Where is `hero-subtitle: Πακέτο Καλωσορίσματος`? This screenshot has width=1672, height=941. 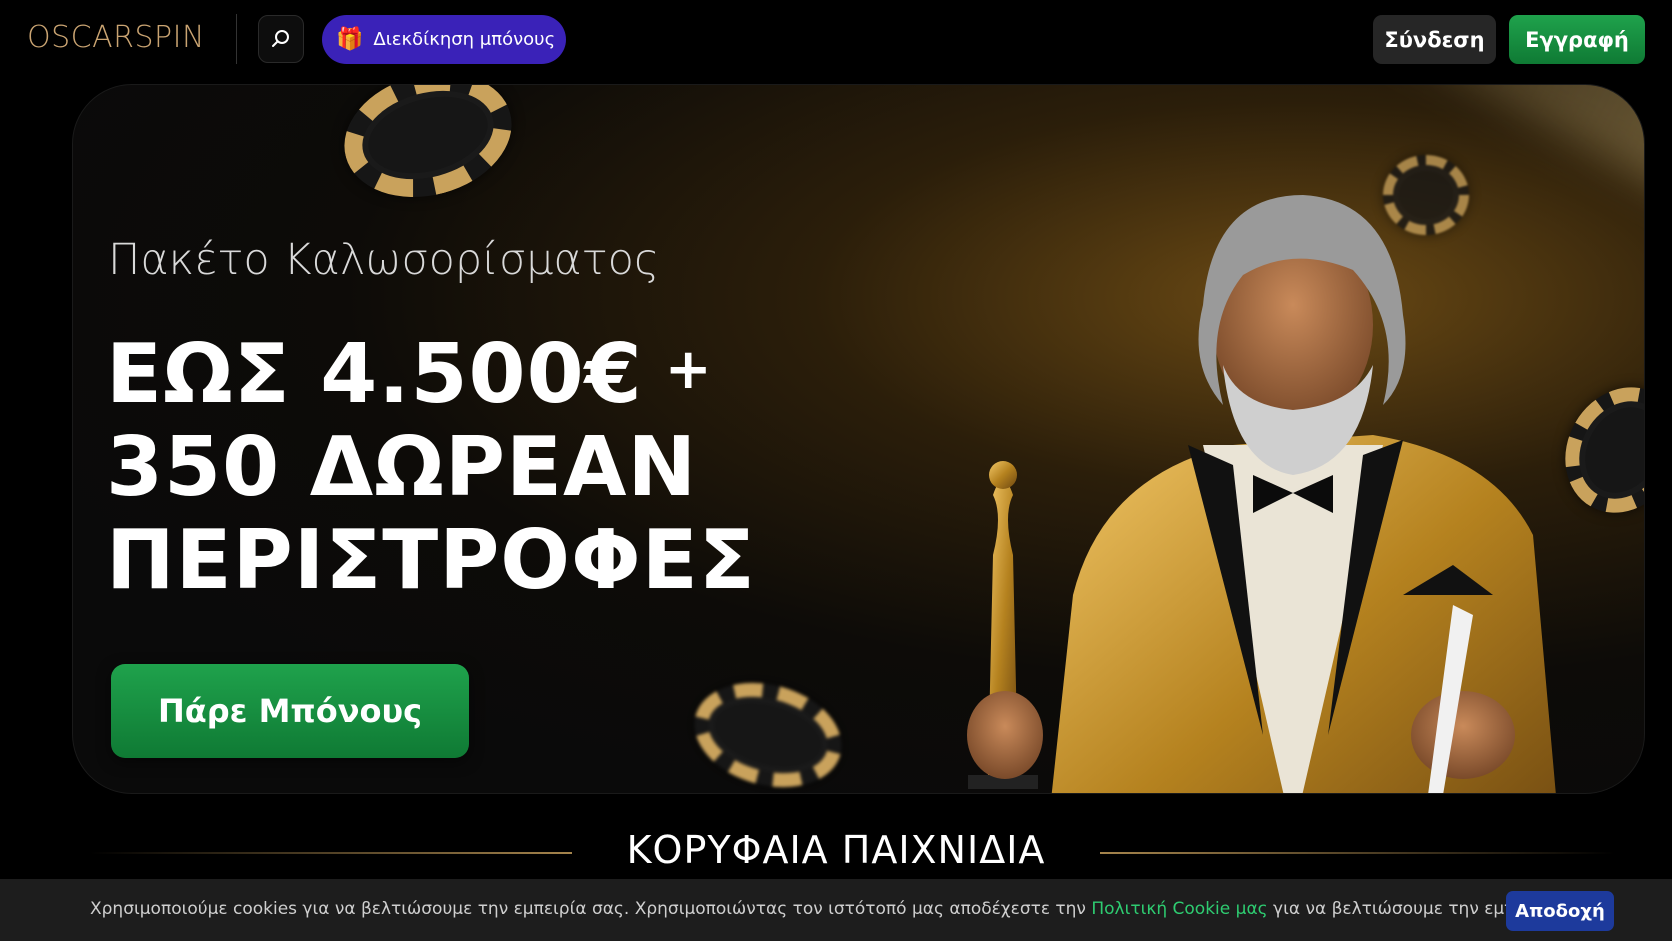 hero-subtitle: Πακέτο Καλωσορίσματος is located at coordinates (384, 260).